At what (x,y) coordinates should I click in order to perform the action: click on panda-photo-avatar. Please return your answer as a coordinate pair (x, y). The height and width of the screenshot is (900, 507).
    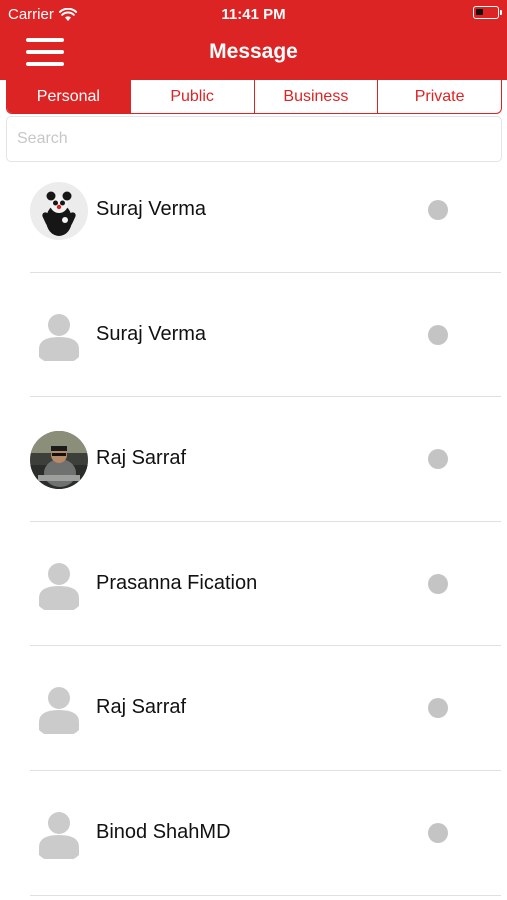
    Looking at the image, I should click on (59, 211).